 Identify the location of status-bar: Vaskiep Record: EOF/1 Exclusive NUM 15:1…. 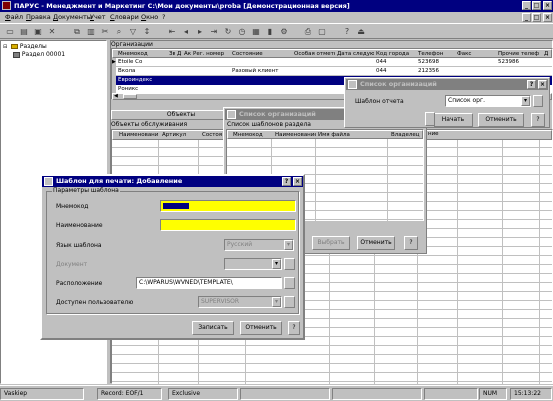
(276, 393).